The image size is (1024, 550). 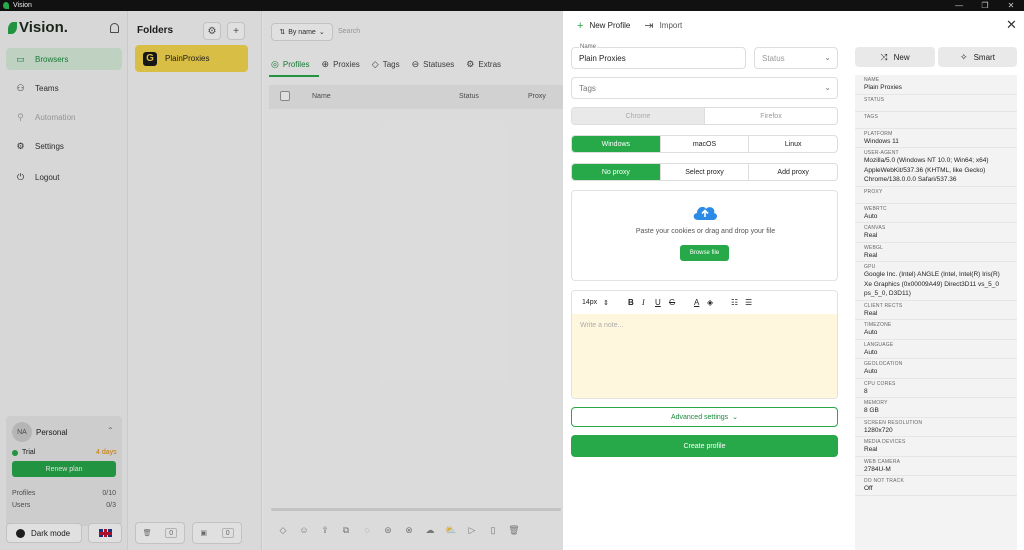 I want to click on summary-value: Windows 11, so click(x=881, y=141).